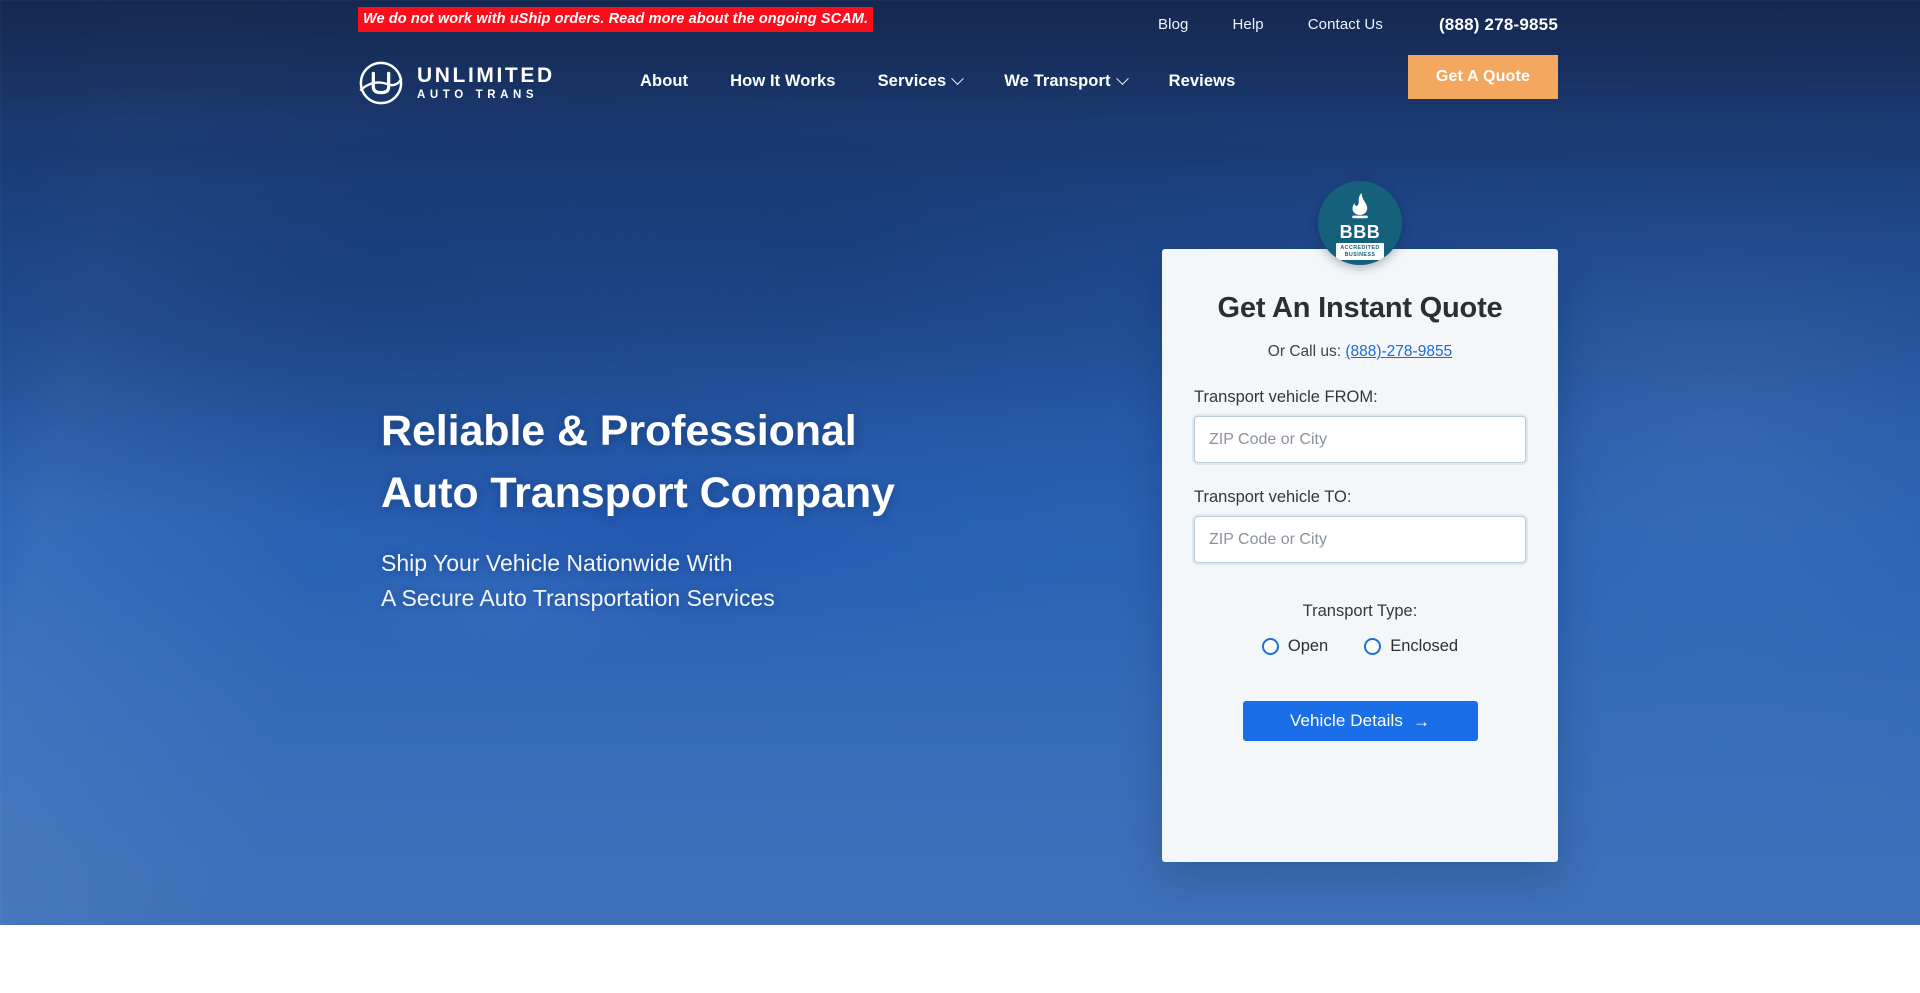 This screenshot has width=1920, height=993. What do you see at coordinates (1498, 25) in the screenshot?
I see `header-phone-number: (888) 278-9855` at bounding box center [1498, 25].